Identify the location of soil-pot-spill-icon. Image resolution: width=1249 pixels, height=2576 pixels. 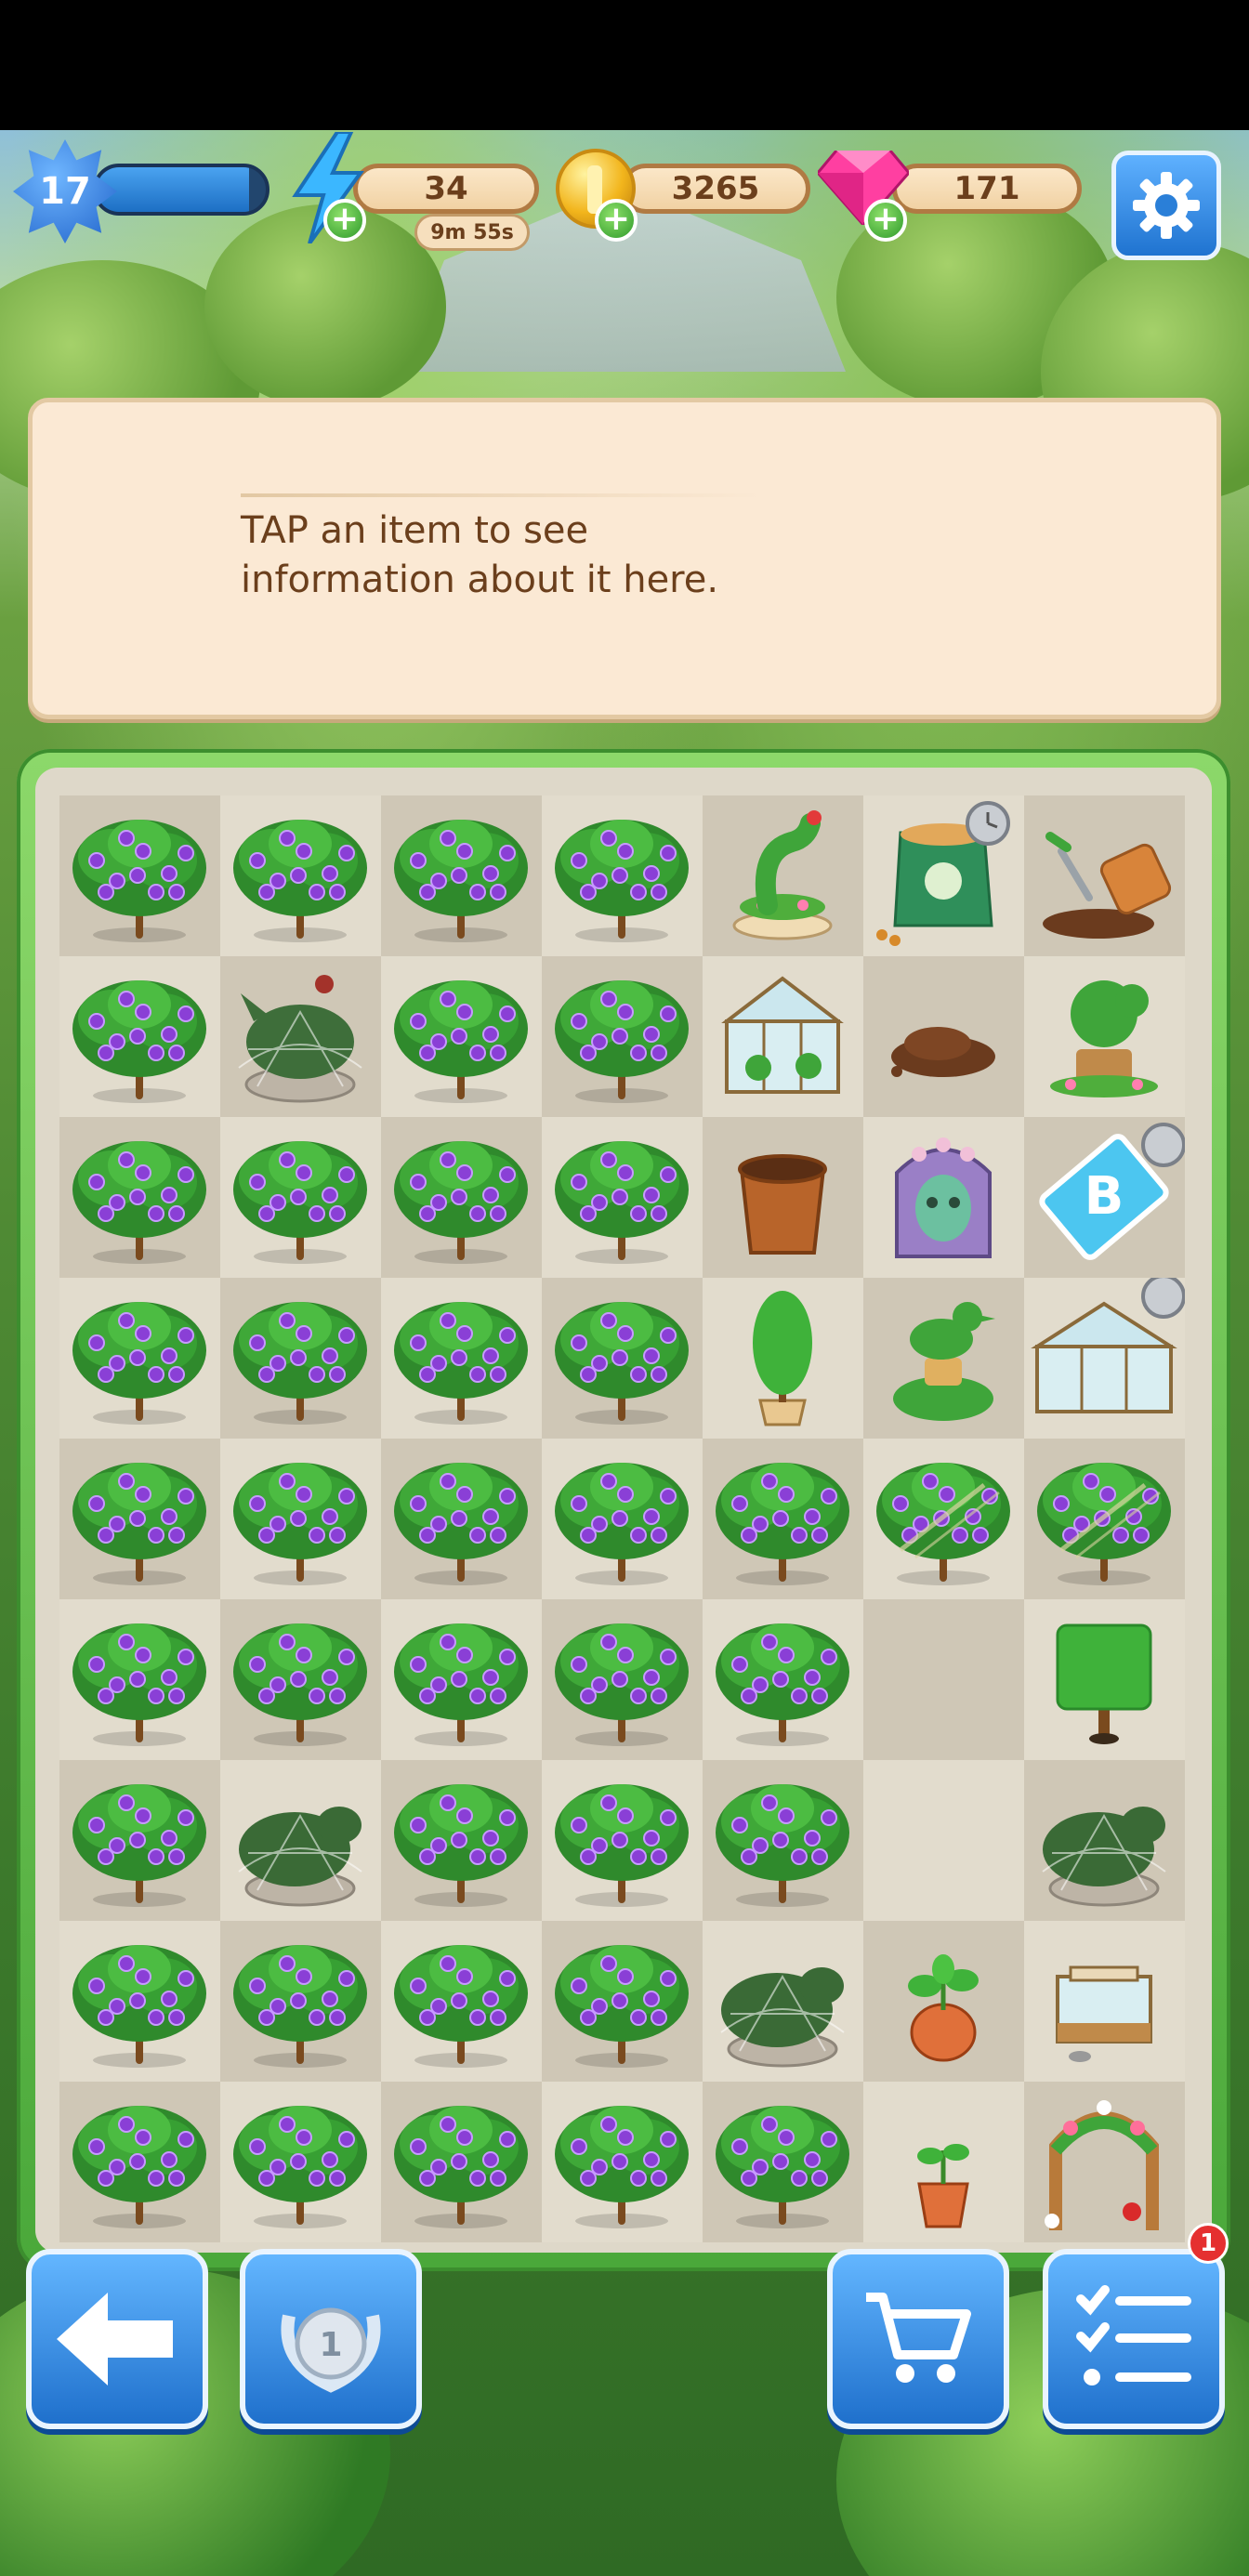
(1104, 875).